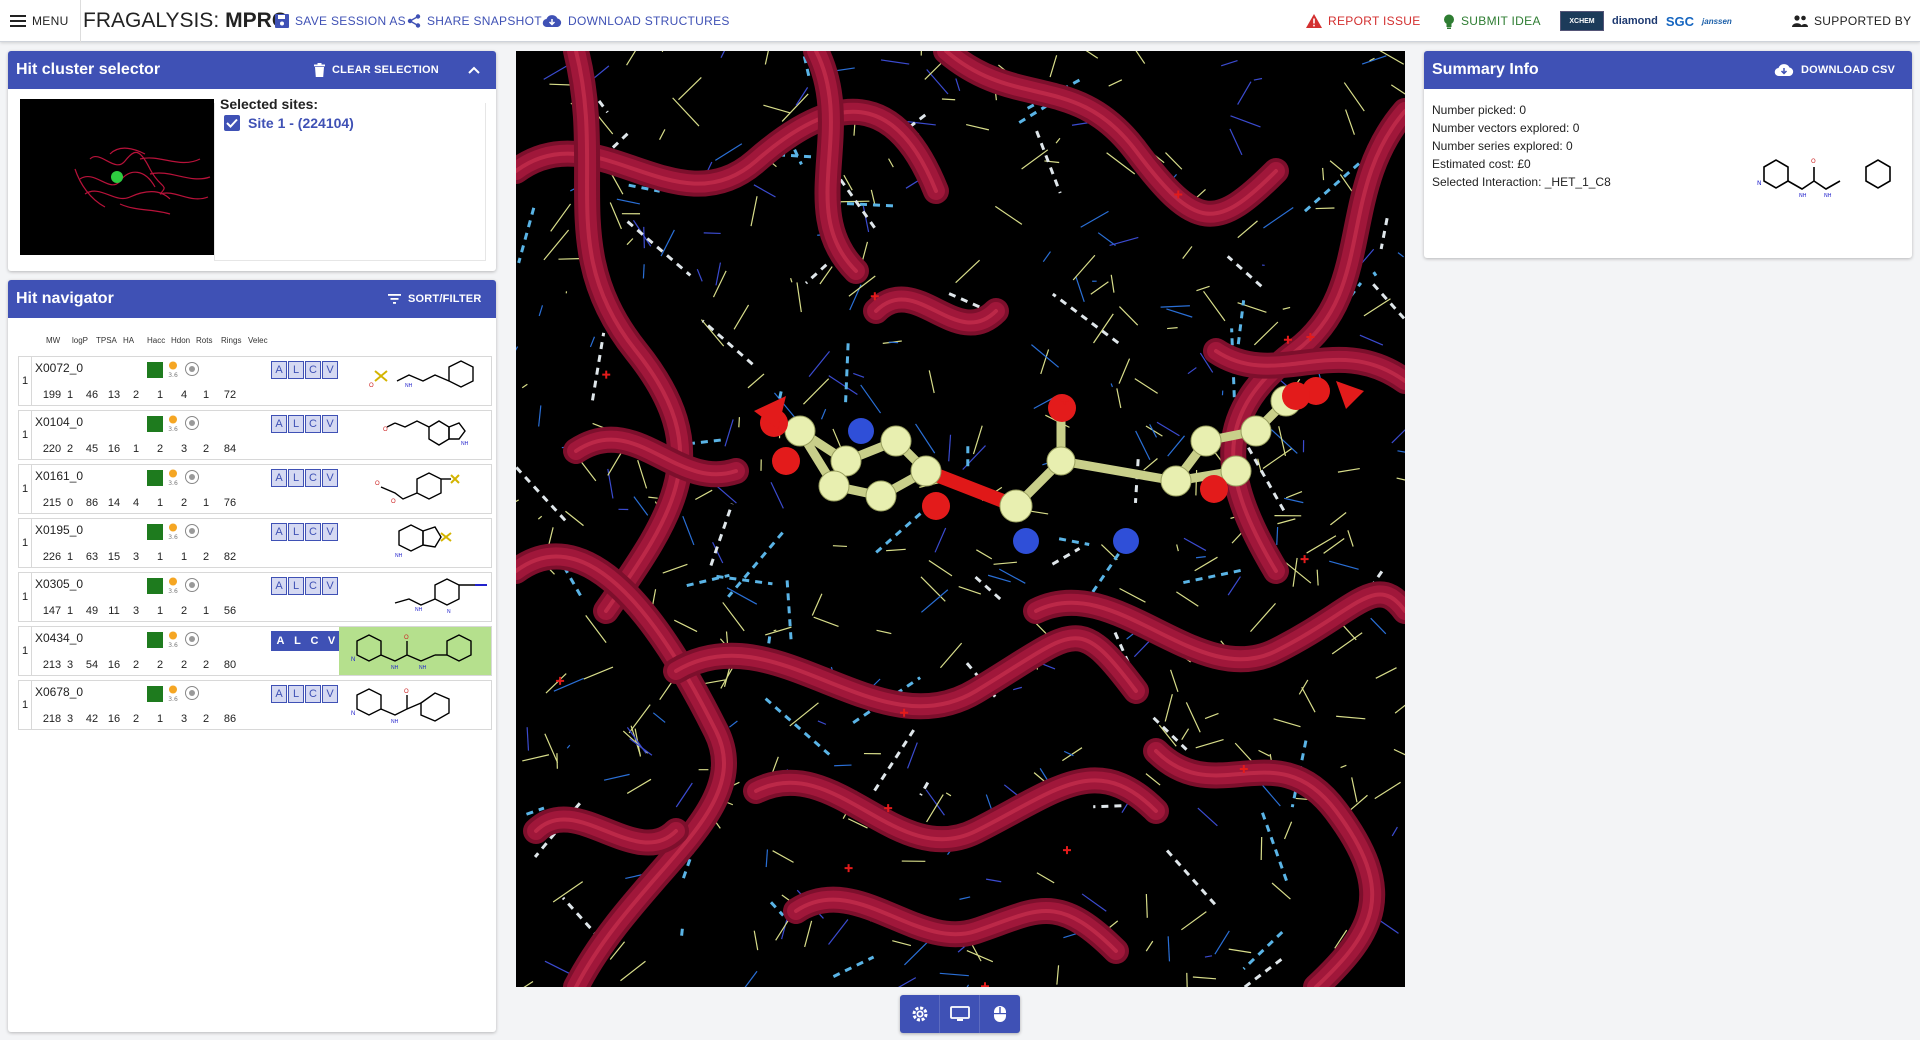 This screenshot has width=1920, height=1040. What do you see at coordinates (106, 340) in the screenshot?
I see `col-header-tpsa: TPSA` at bounding box center [106, 340].